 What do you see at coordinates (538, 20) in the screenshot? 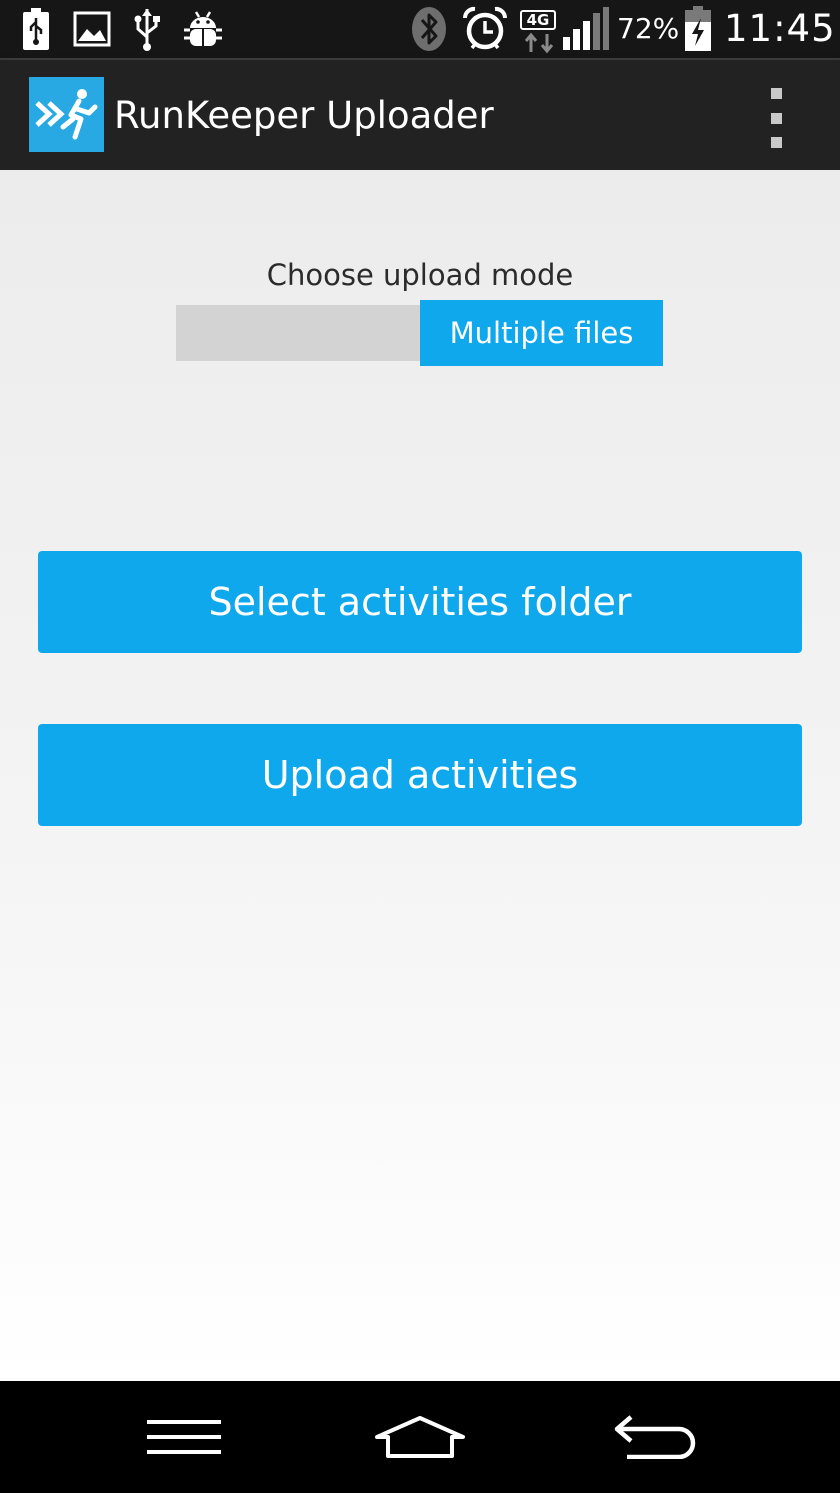
I see `network-type-label: 4G` at bounding box center [538, 20].